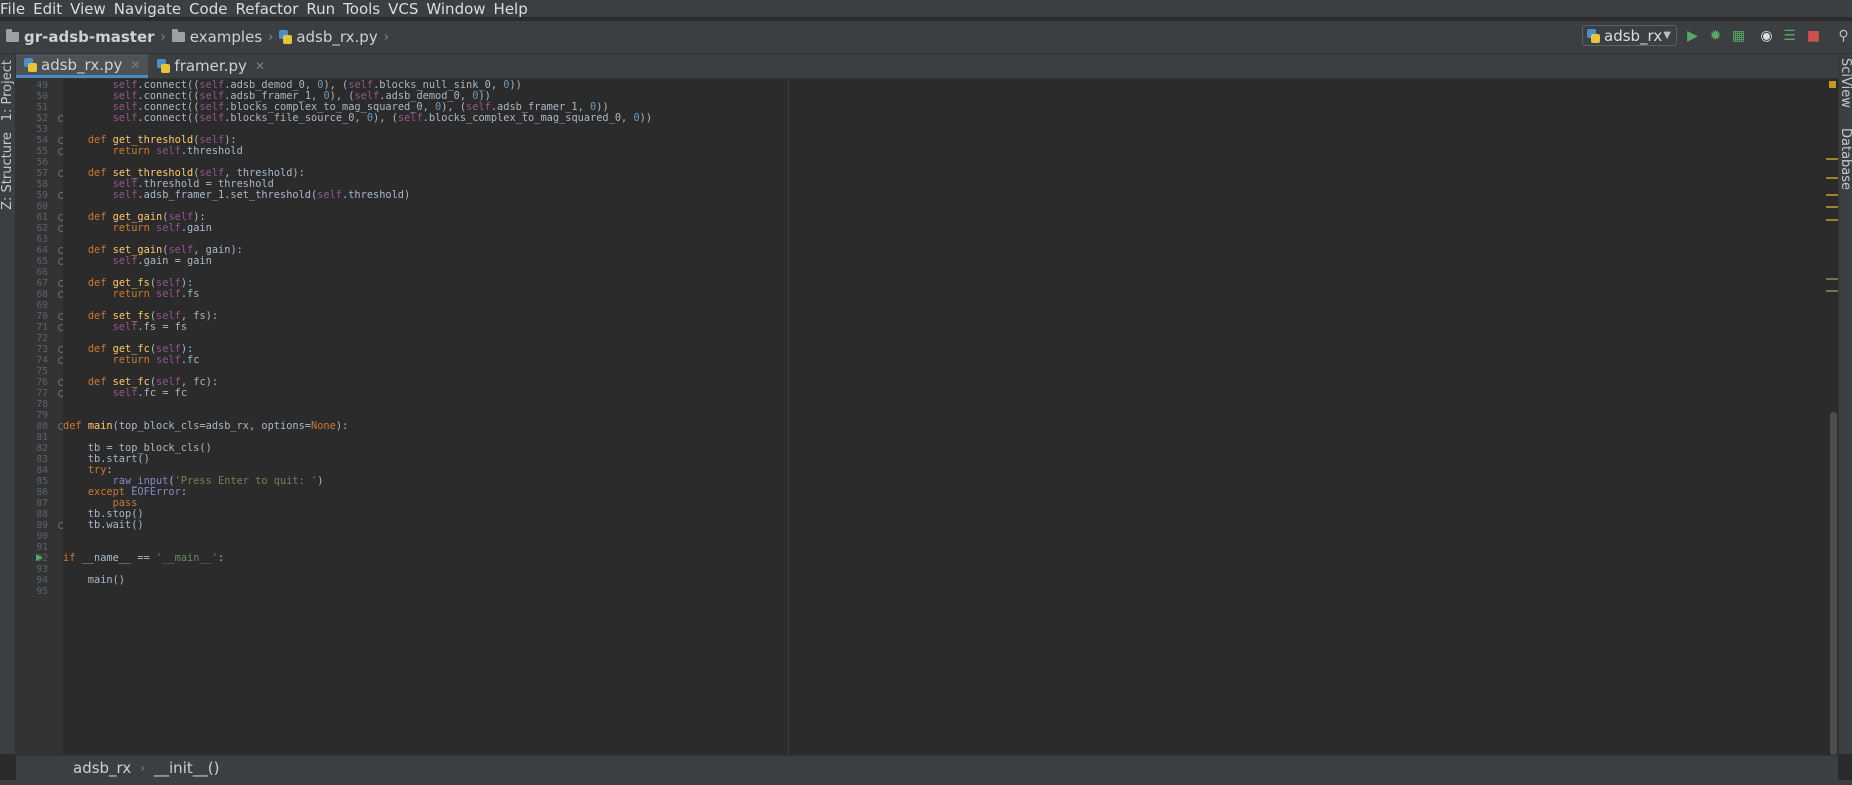  What do you see at coordinates (50, 9) in the screenshot?
I see `menu-edit: Edit` at bounding box center [50, 9].